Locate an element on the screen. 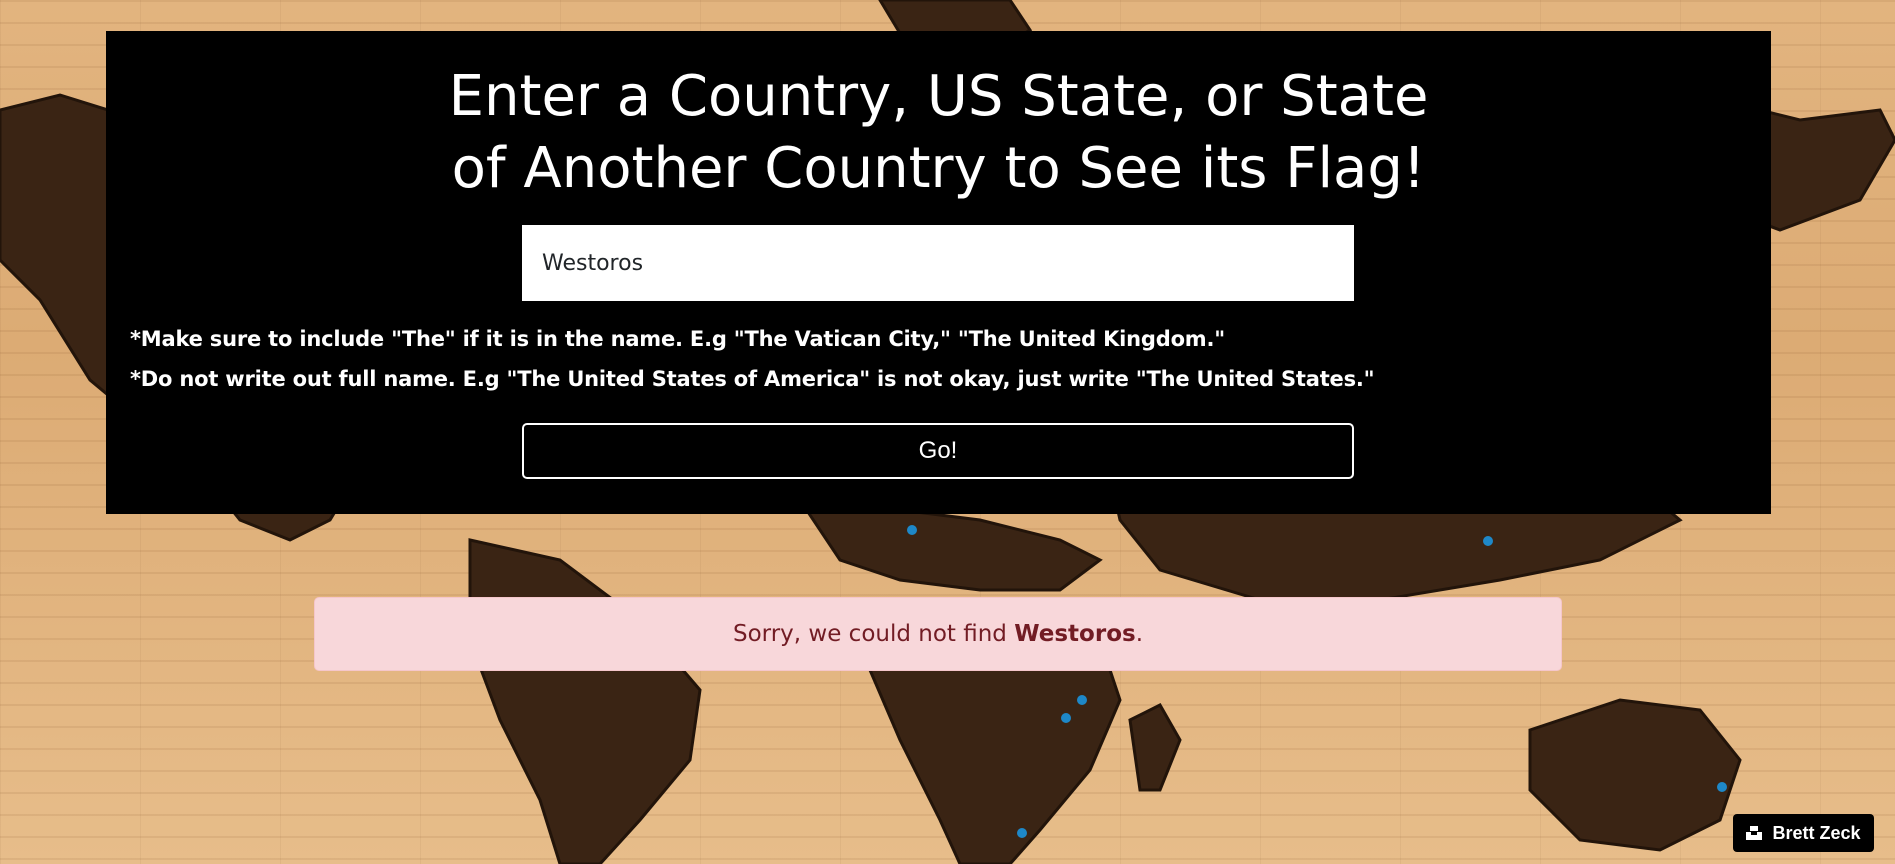 The height and width of the screenshot is (864, 1895). island-shape is located at coordinates (1155, 747).